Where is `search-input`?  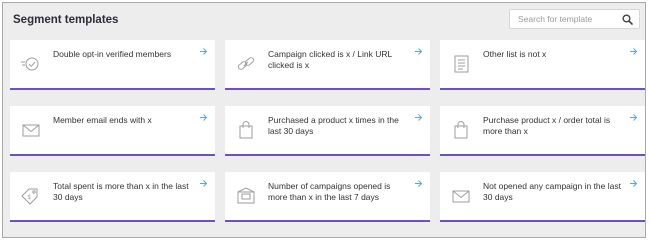
search-input is located at coordinates (564, 19).